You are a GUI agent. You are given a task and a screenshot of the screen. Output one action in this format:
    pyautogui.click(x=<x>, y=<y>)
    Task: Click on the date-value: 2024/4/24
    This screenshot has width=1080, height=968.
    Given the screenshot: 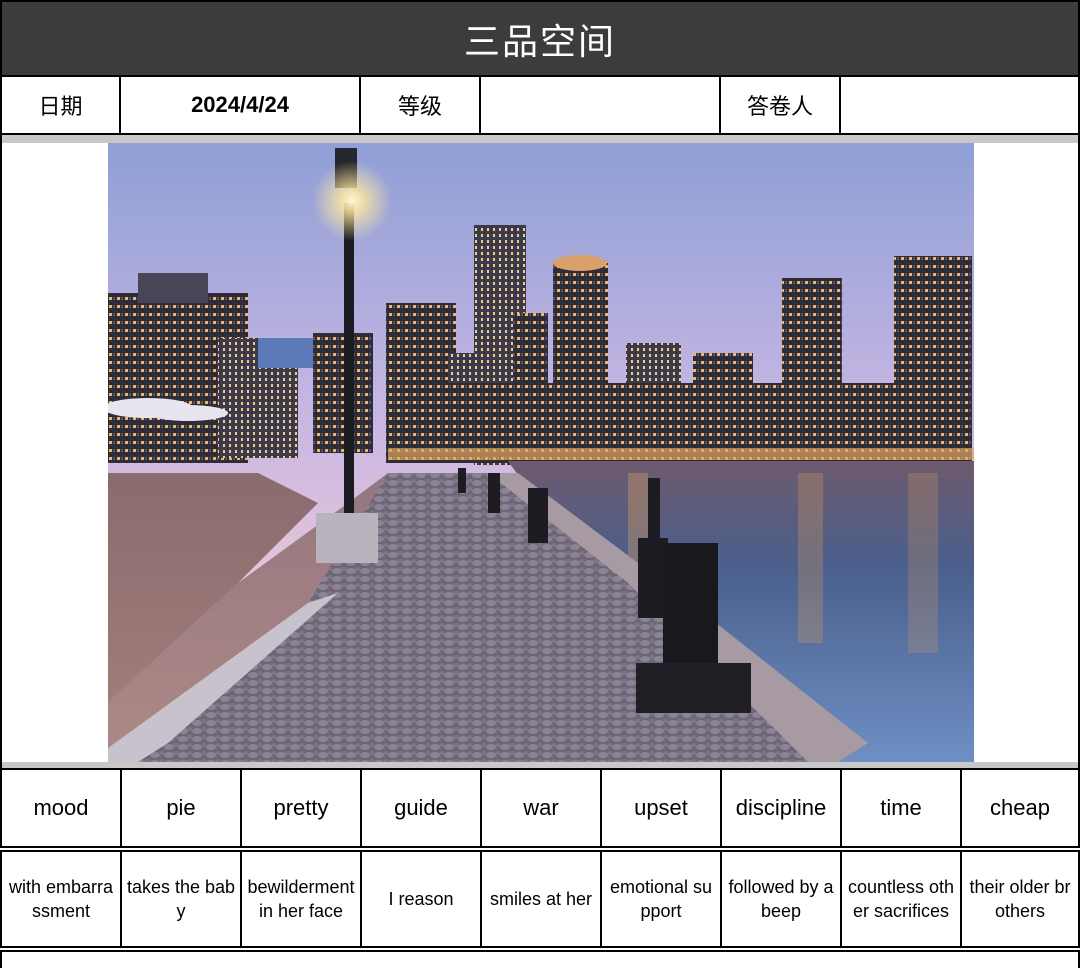 What is the action you would take?
    pyautogui.click(x=241, y=105)
    